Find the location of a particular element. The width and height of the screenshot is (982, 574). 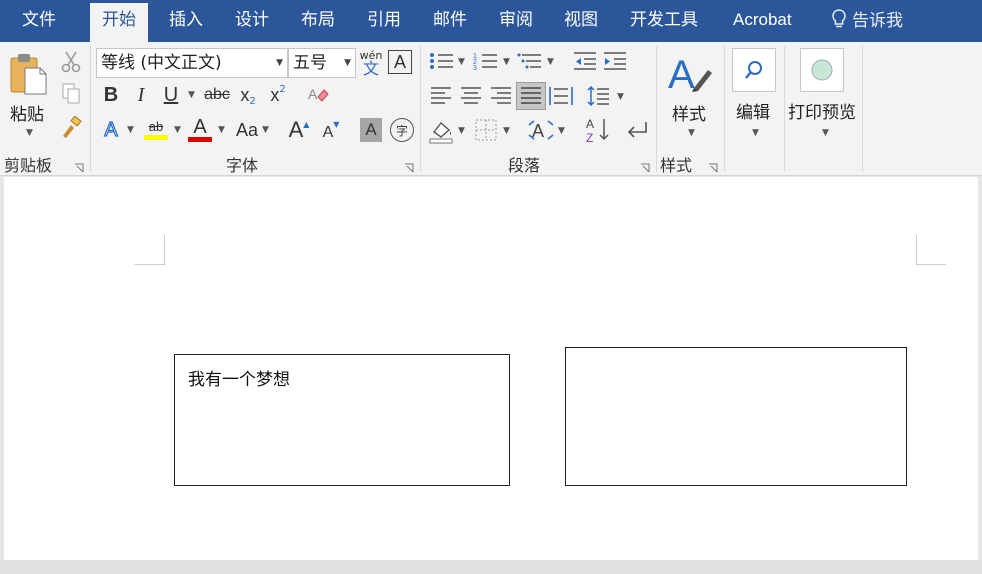

text-effects-dropdown-icon: ▼ is located at coordinates (130, 130).